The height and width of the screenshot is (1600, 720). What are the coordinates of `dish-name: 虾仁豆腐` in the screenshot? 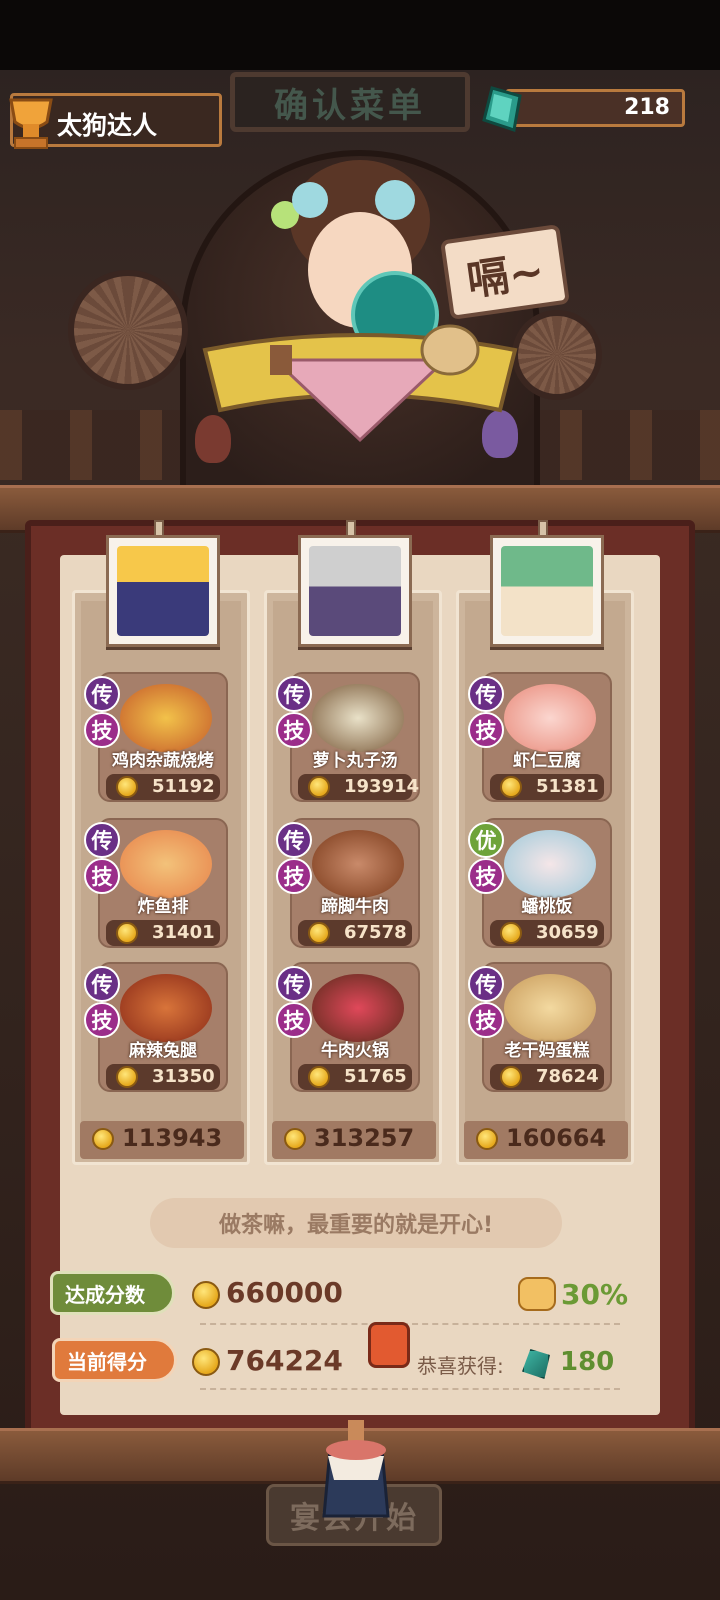 It's located at (547, 761).